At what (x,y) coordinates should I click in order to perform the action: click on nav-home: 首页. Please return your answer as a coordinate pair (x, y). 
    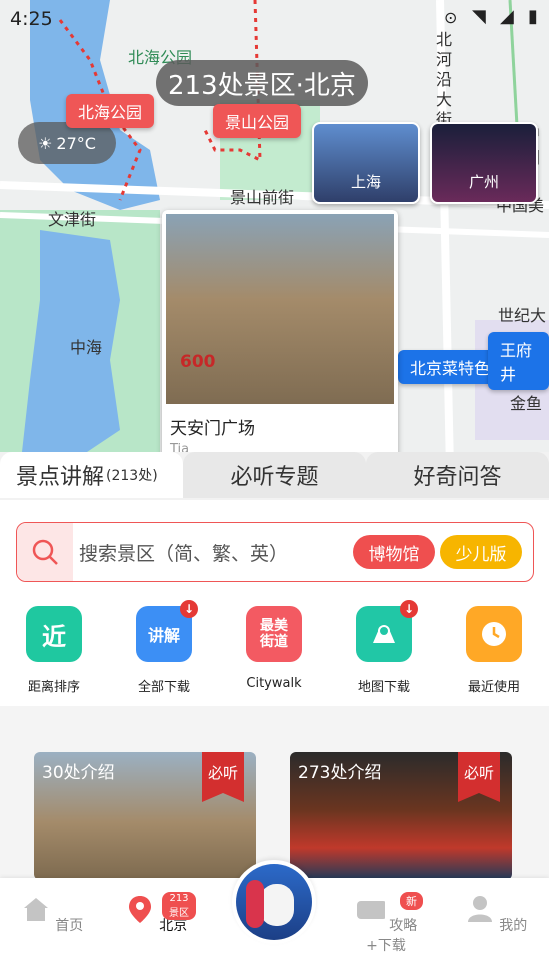
    Looking at the image, I should click on (52, 914).